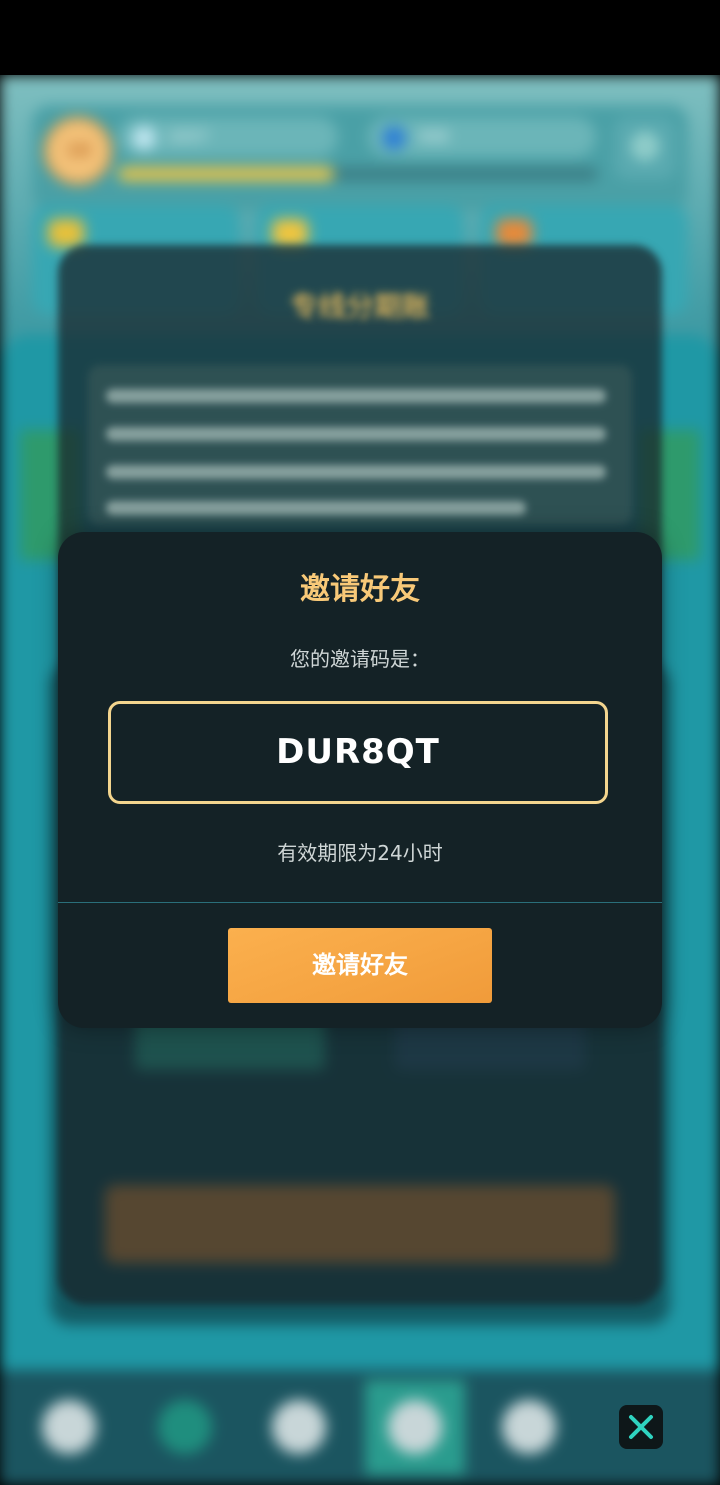  Describe the element at coordinates (358, 174) in the screenshot. I see `xp-progress-bar` at that location.